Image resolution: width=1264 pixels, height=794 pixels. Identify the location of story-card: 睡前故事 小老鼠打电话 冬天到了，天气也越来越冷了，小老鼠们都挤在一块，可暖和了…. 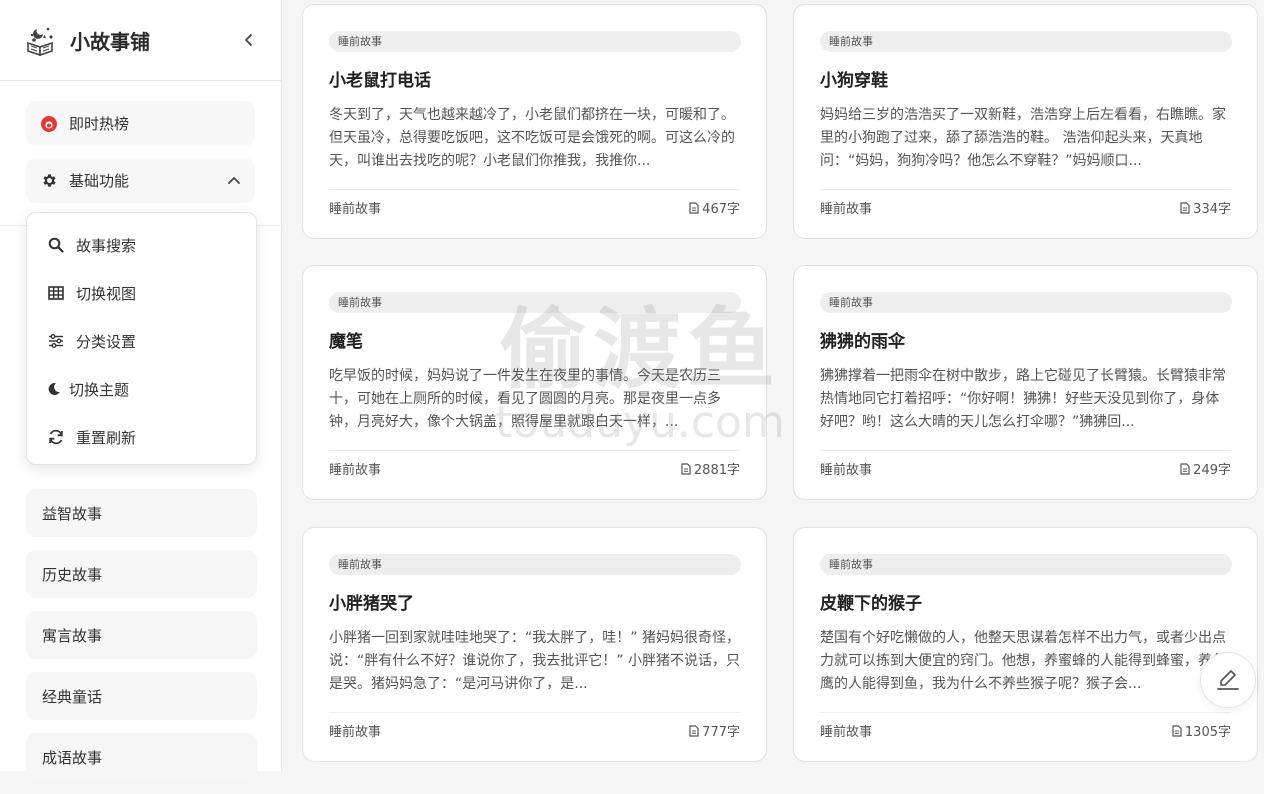
(534, 121).